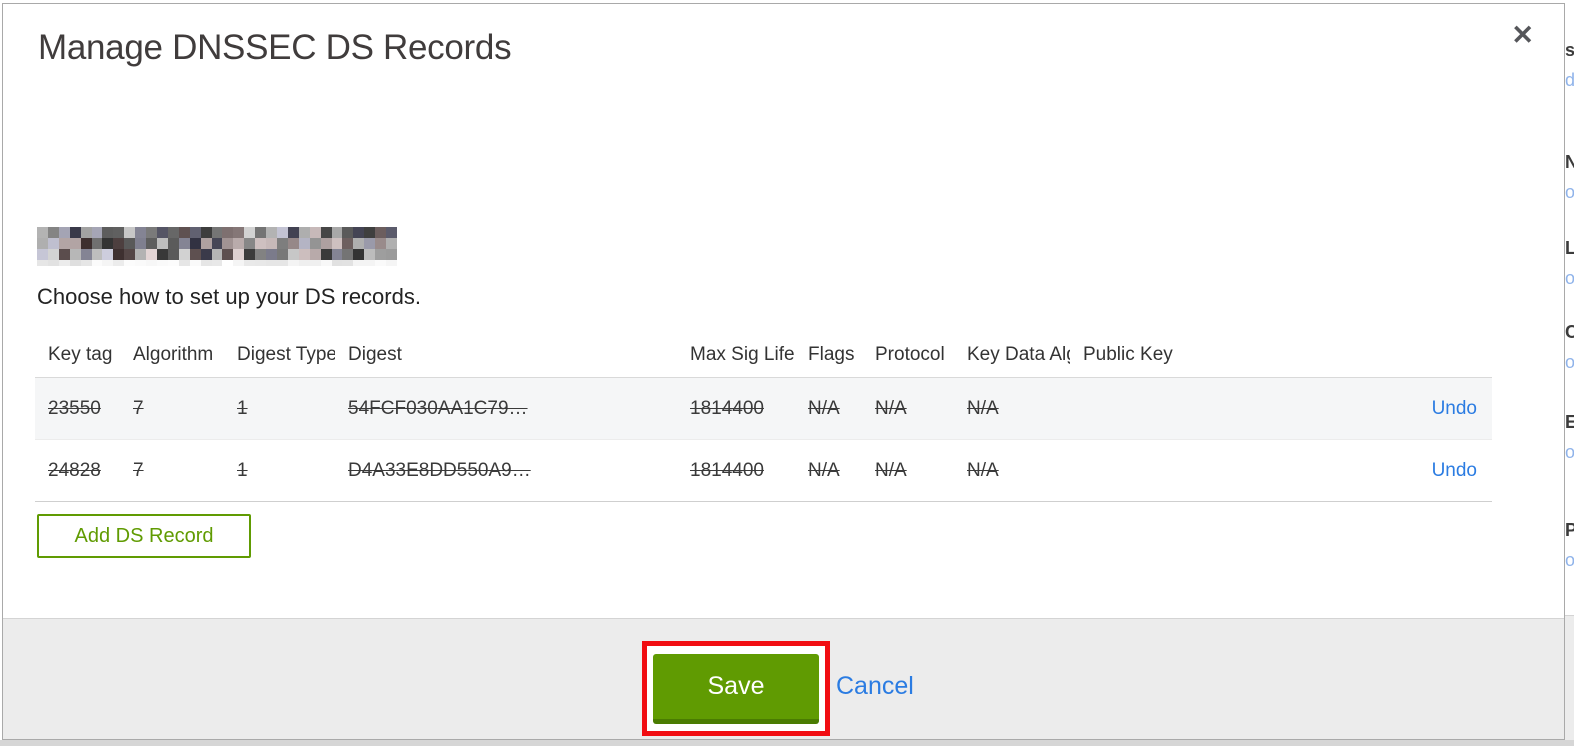 The width and height of the screenshot is (1574, 746). What do you see at coordinates (144, 536) in the screenshot?
I see `add-ds-record-button: Add DS Record` at bounding box center [144, 536].